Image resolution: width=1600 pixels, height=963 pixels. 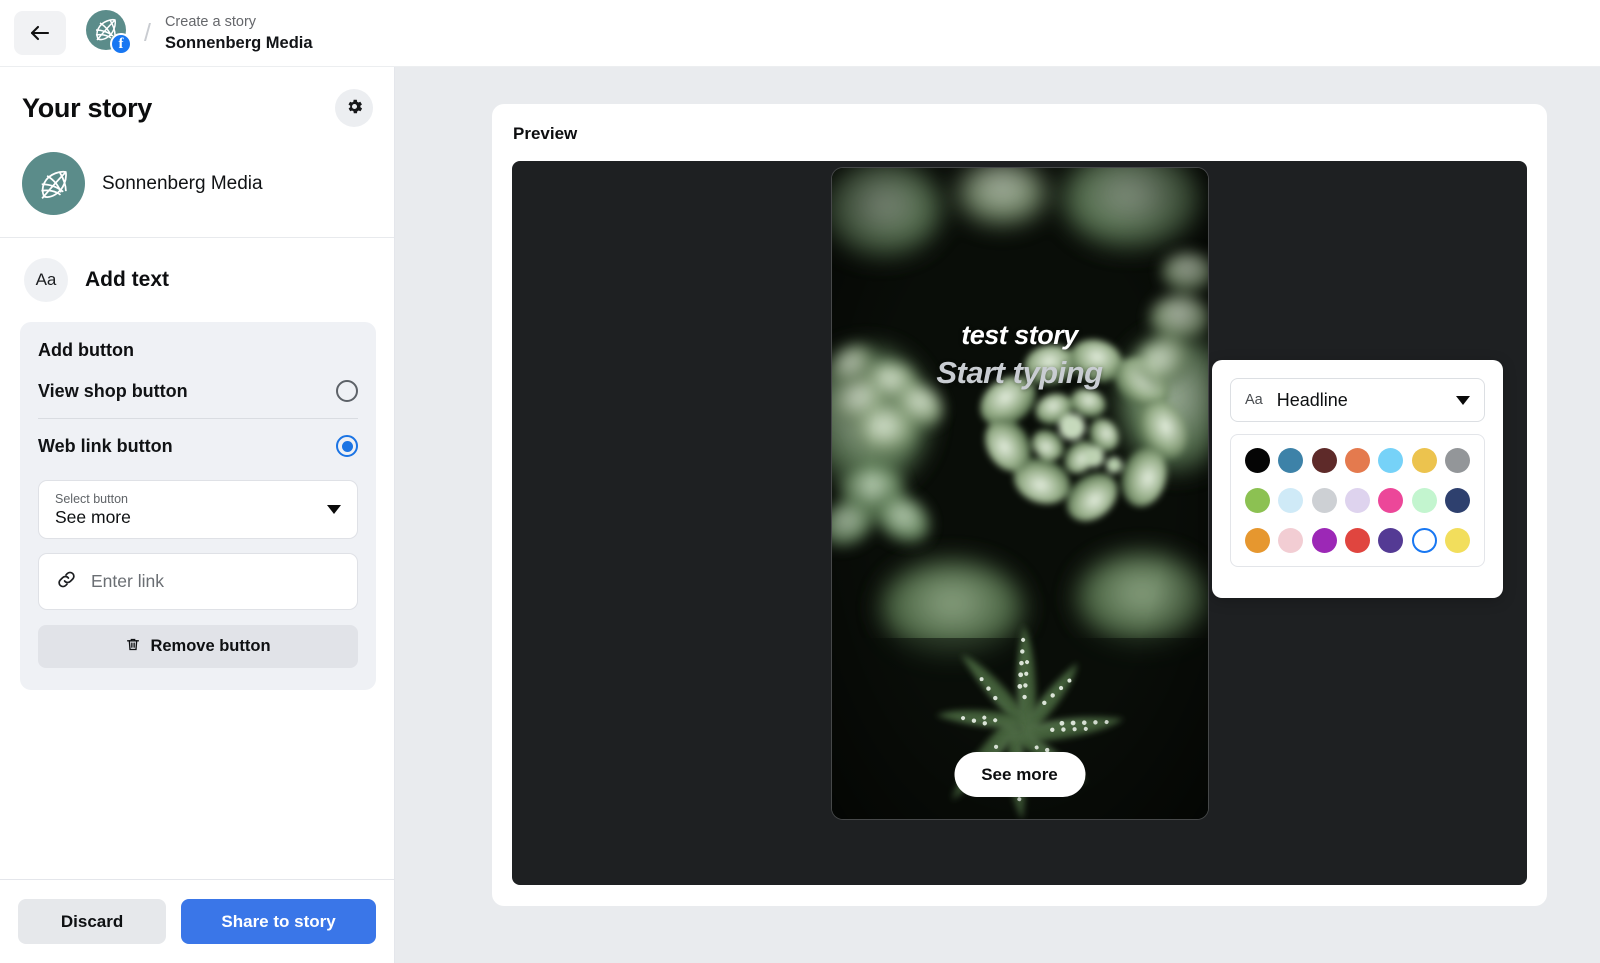 I want to click on text-style-popover: Aa Headline, so click(x=1357, y=479).